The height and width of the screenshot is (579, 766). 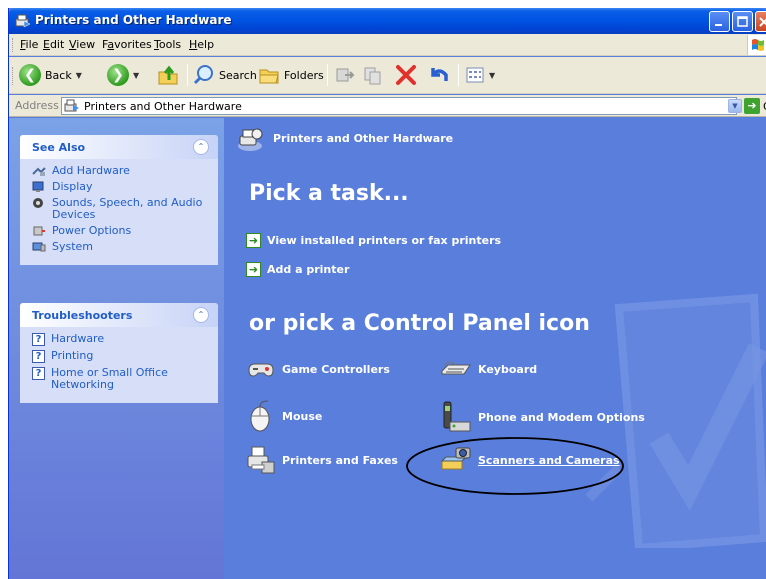 I want to click on up-folder-button, so click(x=168, y=75).